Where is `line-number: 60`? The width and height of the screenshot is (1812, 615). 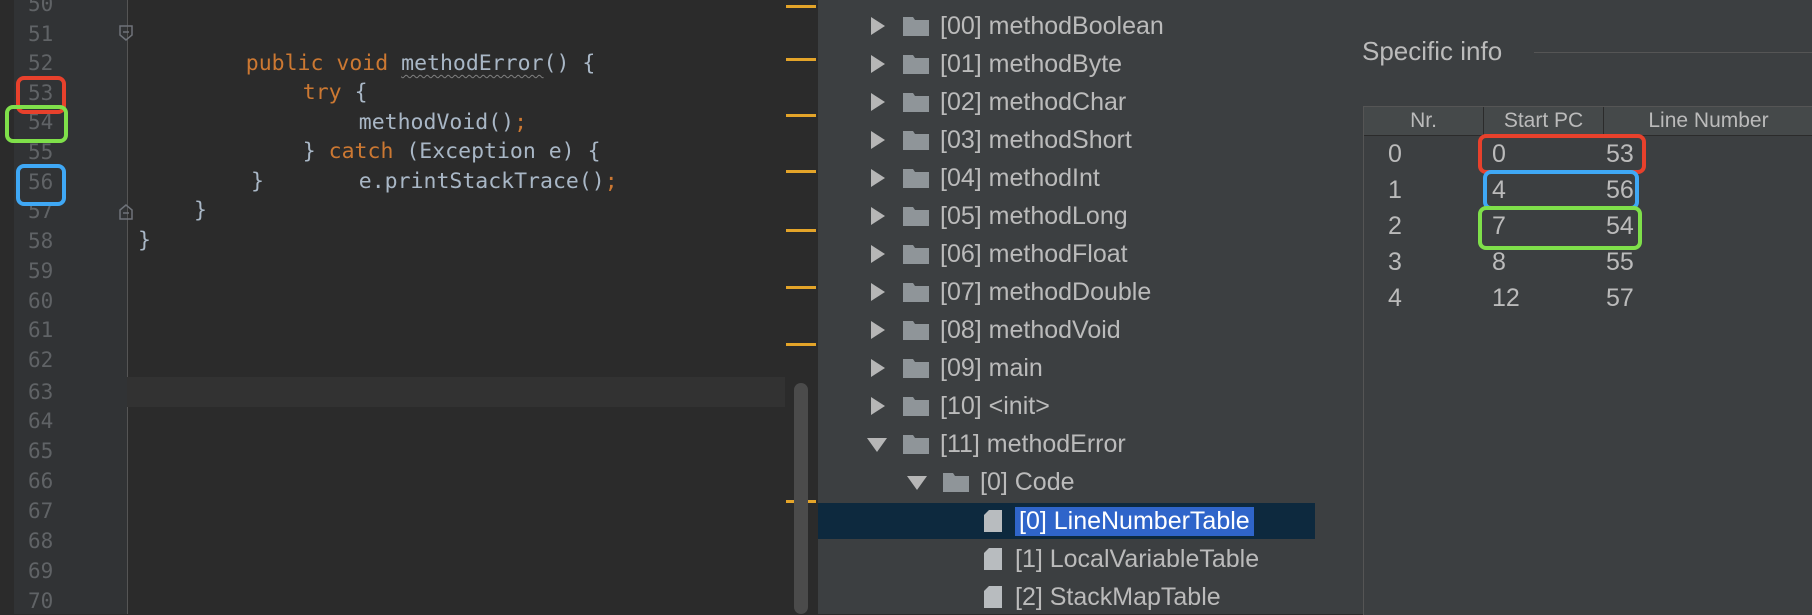
line-number: 60 is located at coordinates (41, 301).